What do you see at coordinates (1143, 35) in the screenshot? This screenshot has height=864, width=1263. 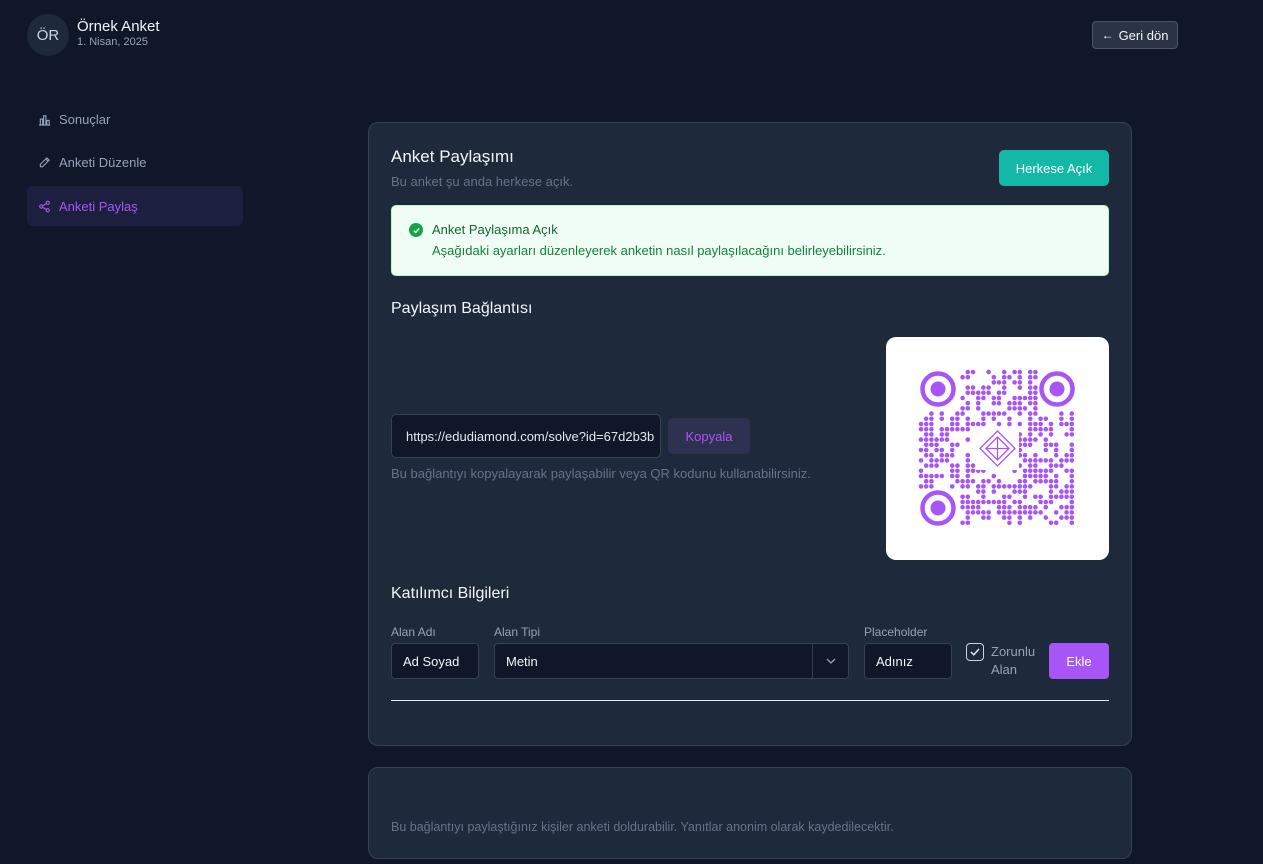 I see `back-button-label: Geri dön` at bounding box center [1143, 35].